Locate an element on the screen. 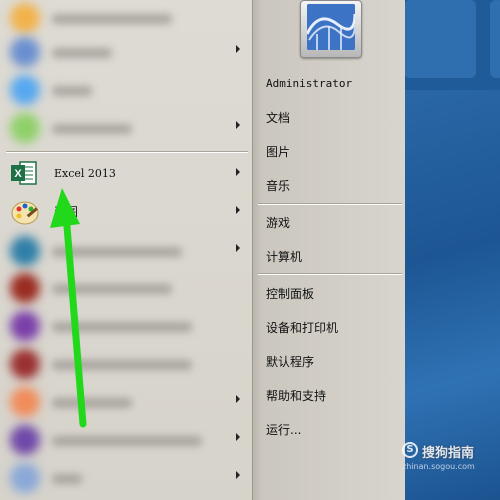 The width and height of the screenshot is (500, 500). user-avatar is located at coordinates (331, 29).